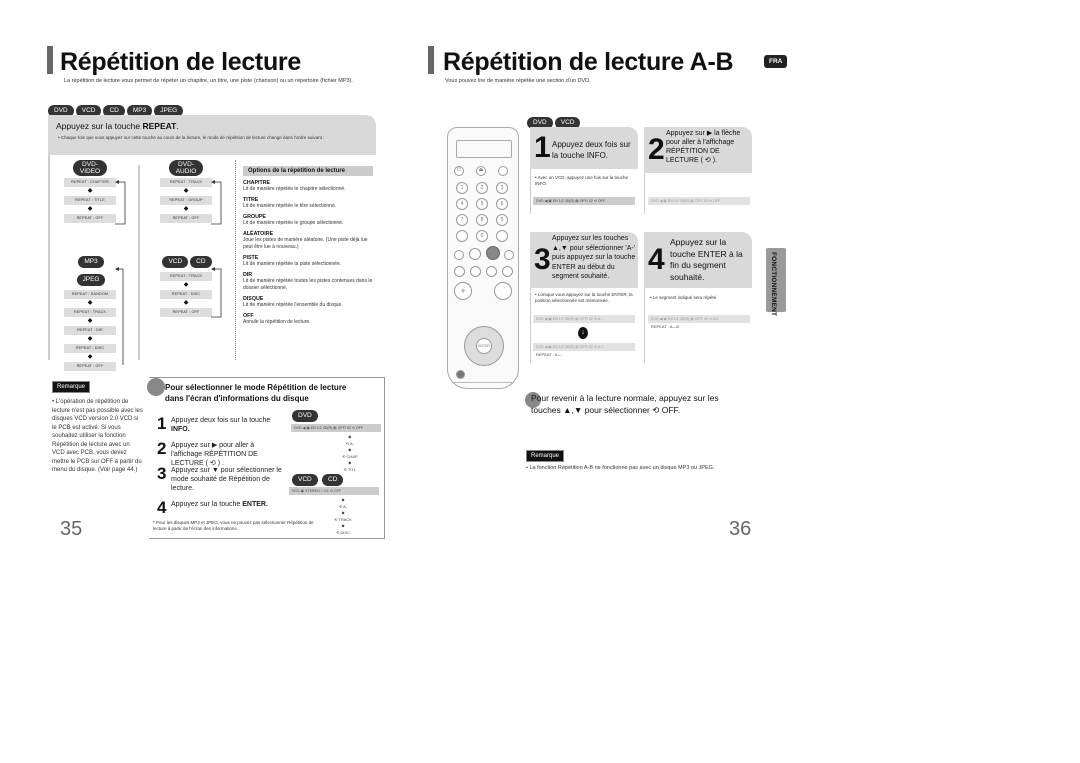 This screenshot has width=1080, height=763. I want to click on repeat-item: REPEAT : DISC, so click(90, 348).